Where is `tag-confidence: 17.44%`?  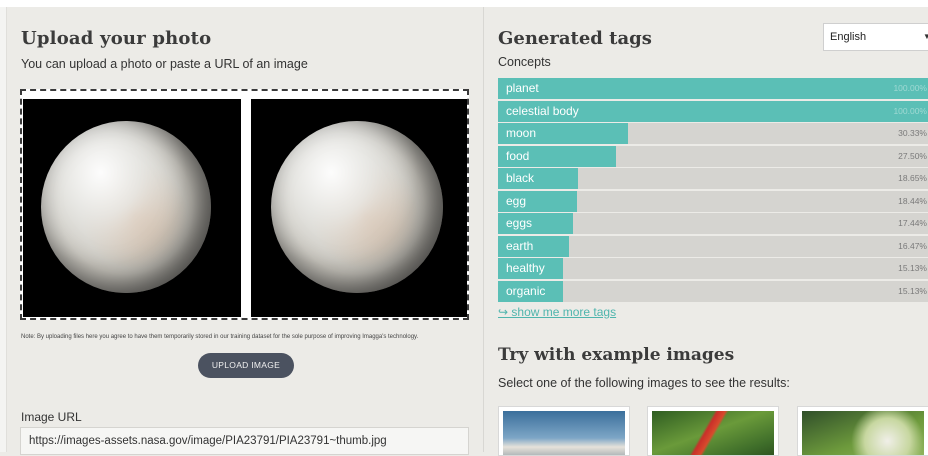
tag-confidence: 17.44% is located at coordinates (912, 223).